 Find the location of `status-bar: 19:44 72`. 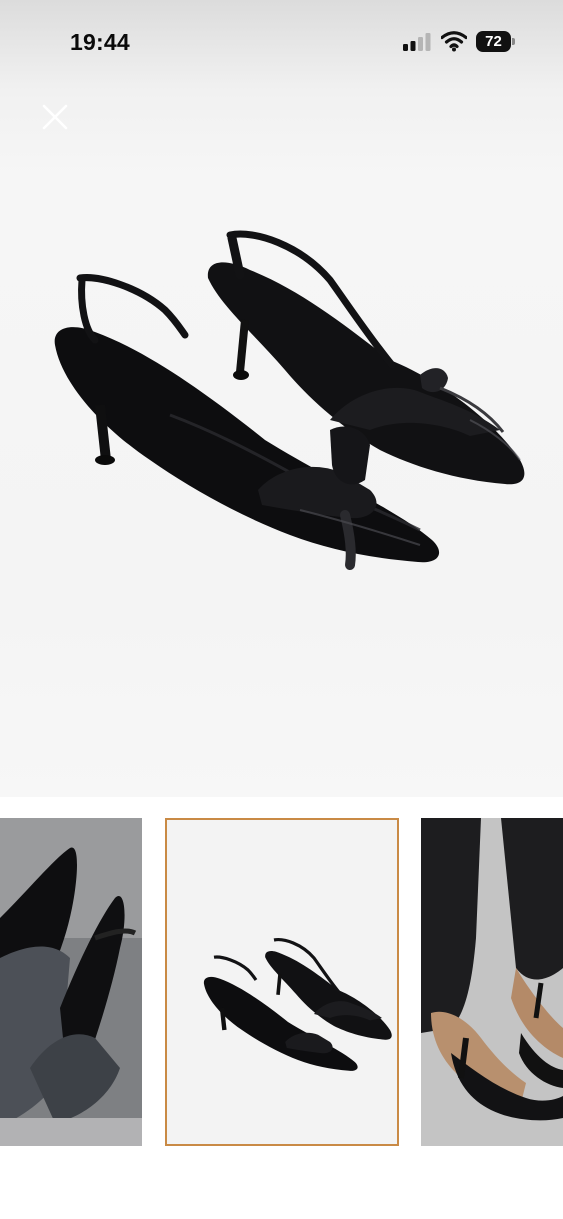

status-bar: 19:44 72 is located at coordinates (281, 40).